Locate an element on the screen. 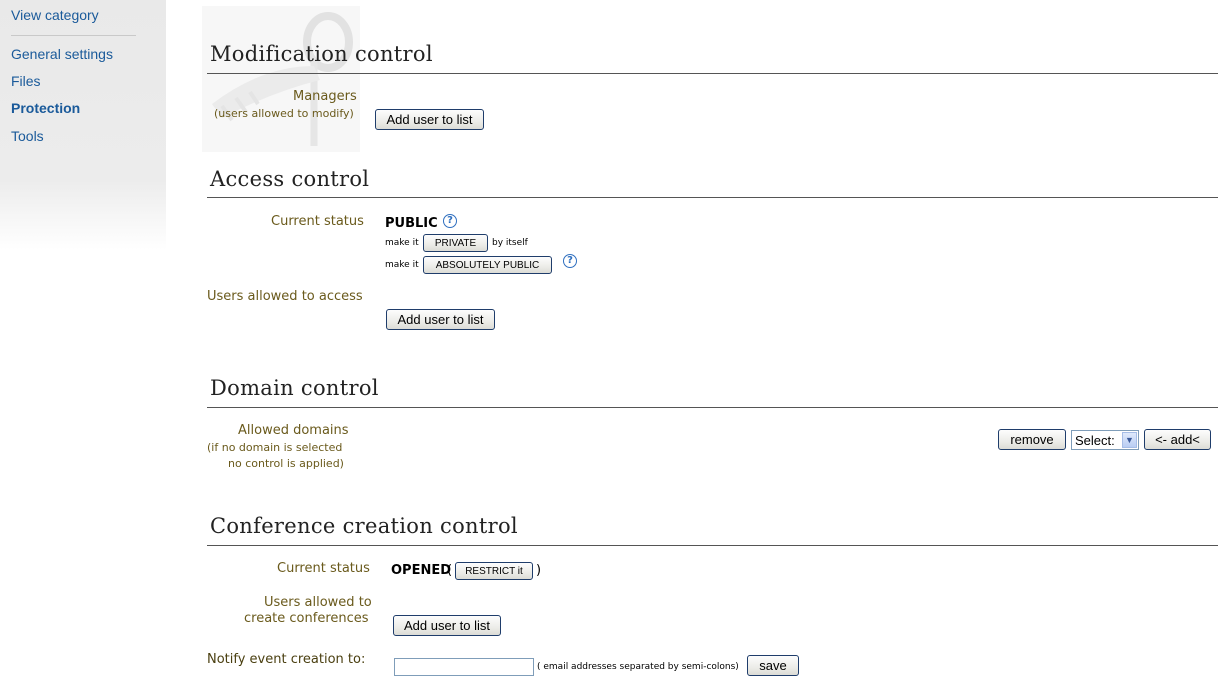 The height and width of the screenshot is (699, 1222). sidebar-divider is located at coordinates (73, 35).